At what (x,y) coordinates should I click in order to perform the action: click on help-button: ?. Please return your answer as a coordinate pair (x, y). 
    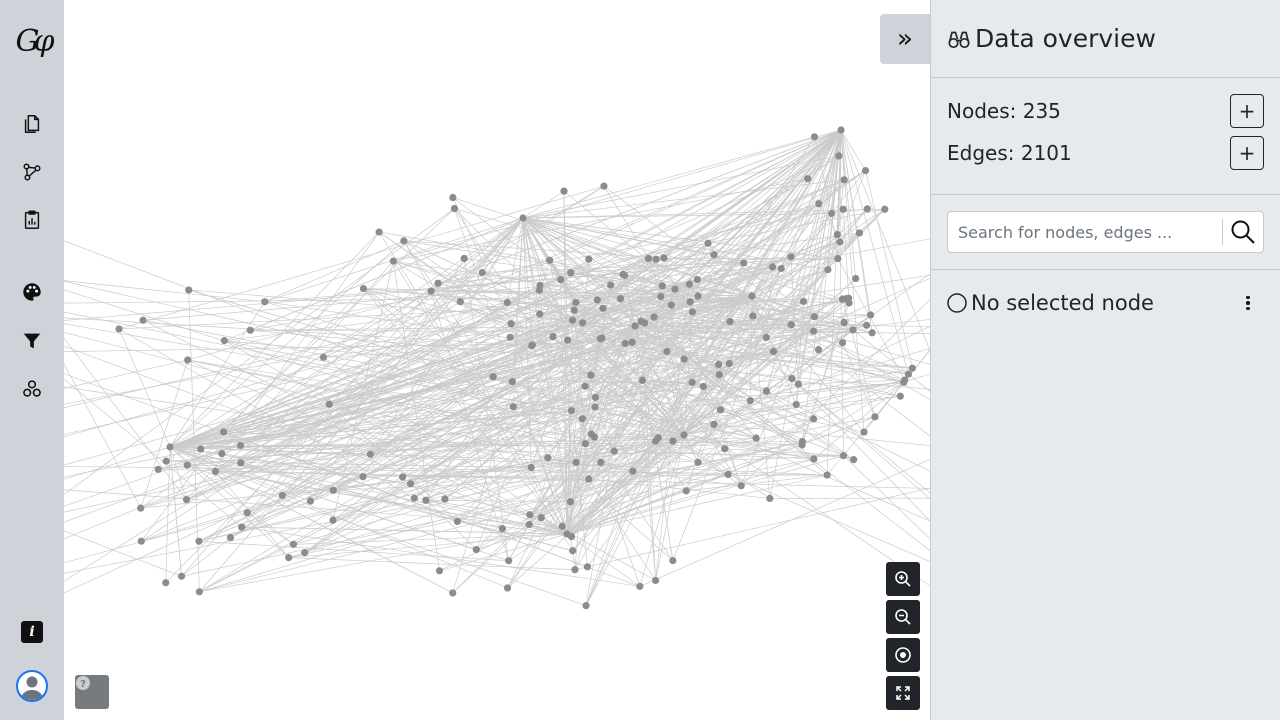
    Looking at the image, I should click on (92, 692).